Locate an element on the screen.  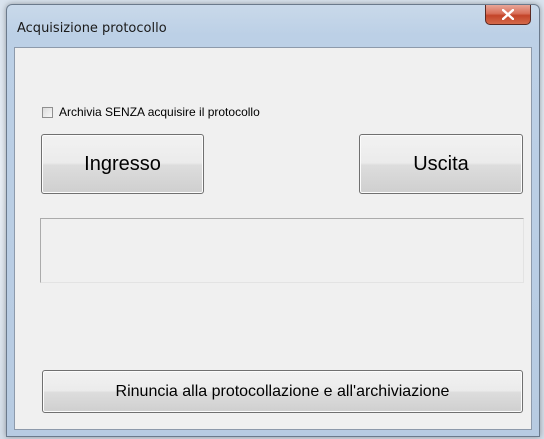
archive-without-protocol-label: Archivia SENZA acquisire il protocollo is located at coordinates (159, 112).